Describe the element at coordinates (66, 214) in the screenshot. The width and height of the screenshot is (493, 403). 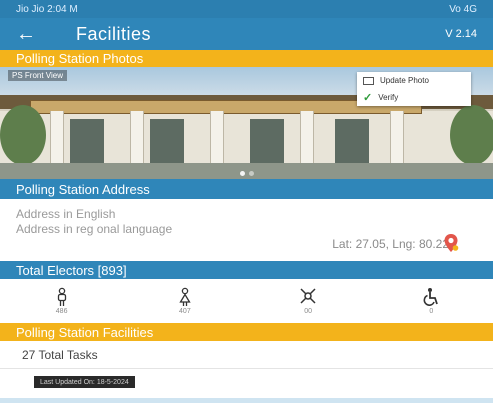
I see `address-english: Address in English` at that location.